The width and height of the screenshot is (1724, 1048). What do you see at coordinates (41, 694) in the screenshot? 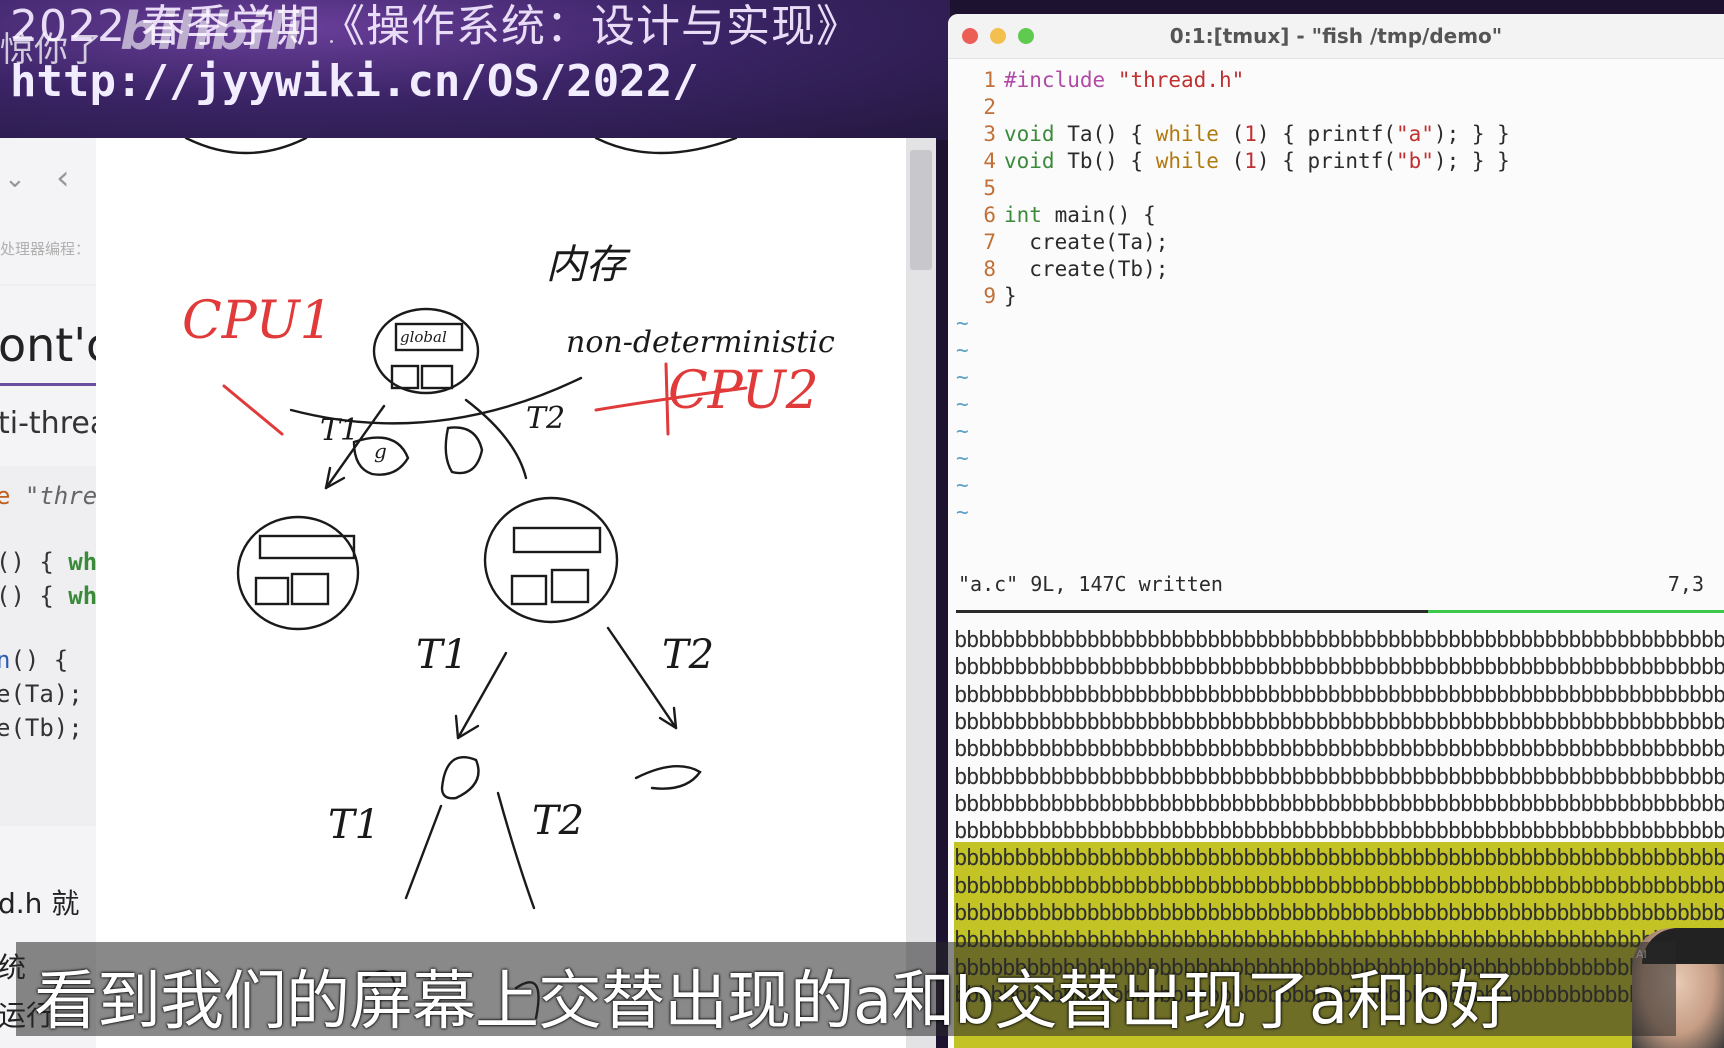
I see `code-line: e(Ta);` at bounding box center [41, 694].